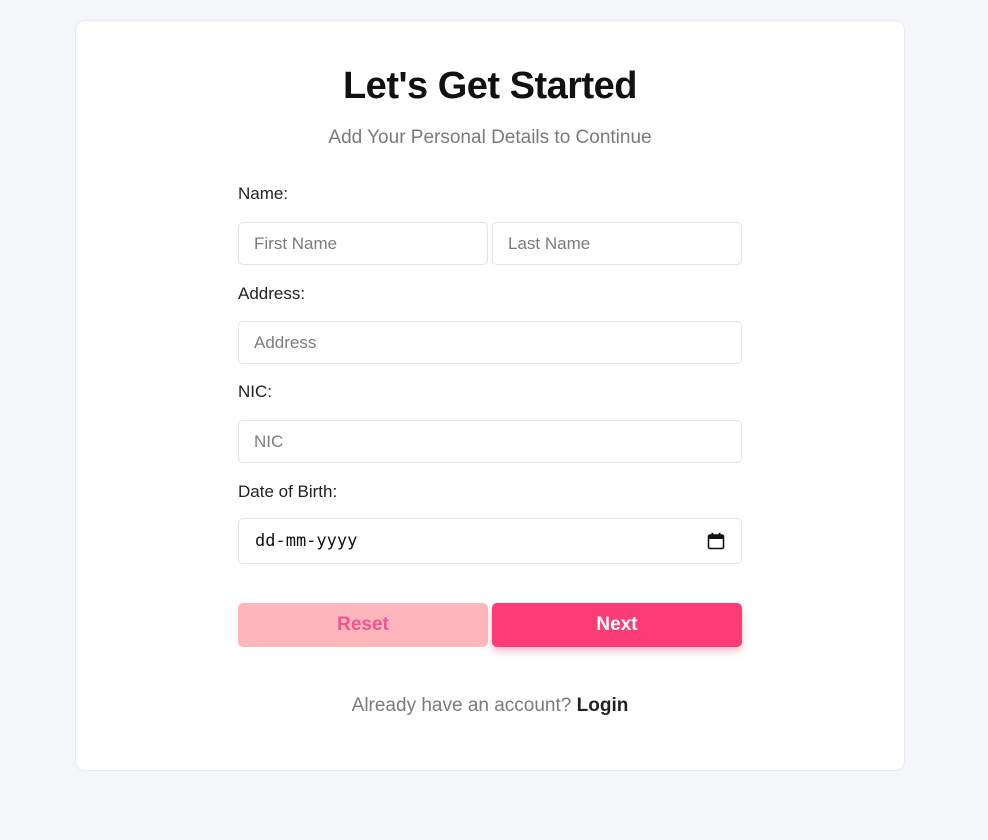 Image resolution: width=988 pixels, height=840 pixels. Describe the element at coordinates (363, 625) in the screenshot. I see `reset-button: Reset` at that location.